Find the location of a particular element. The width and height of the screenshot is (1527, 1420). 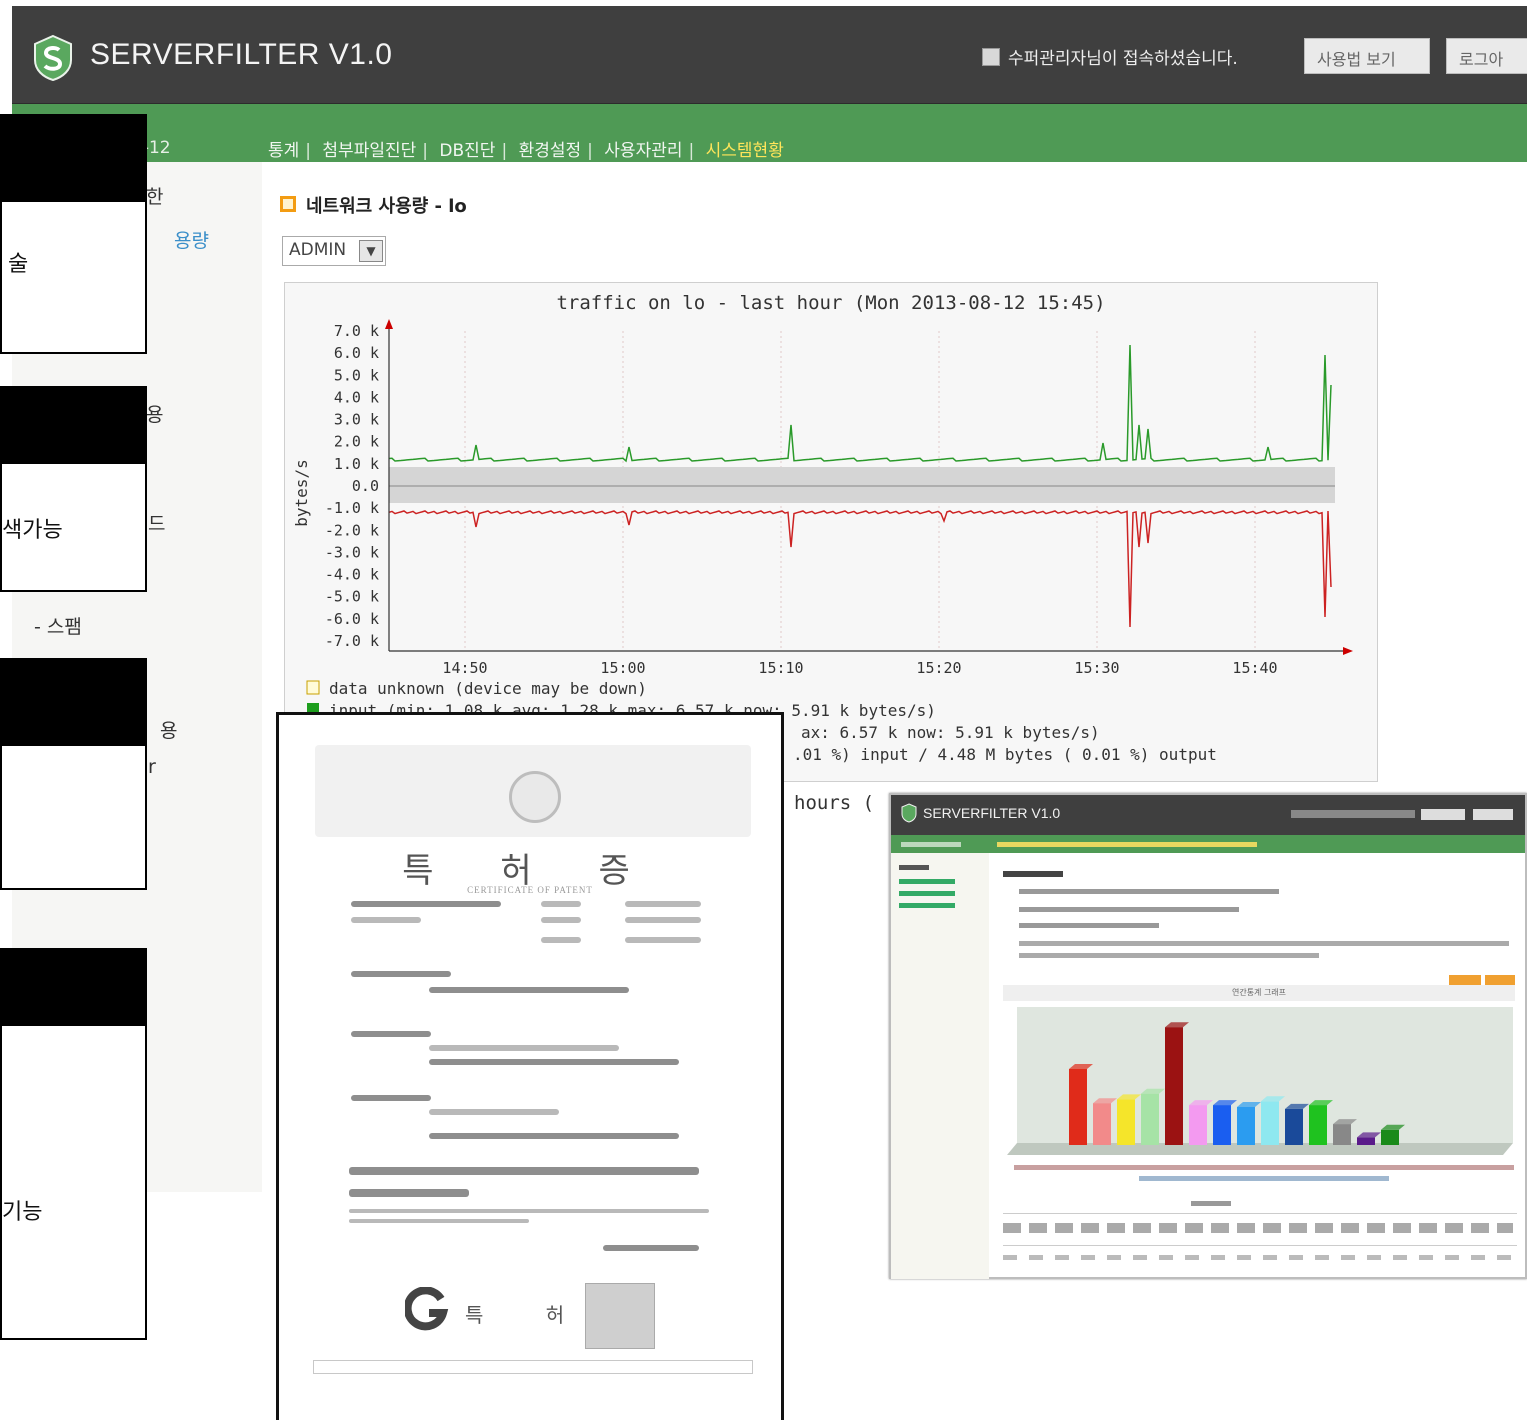

nav-item-attachment: 첨부파일진단 is located at coordinates (369, 151).